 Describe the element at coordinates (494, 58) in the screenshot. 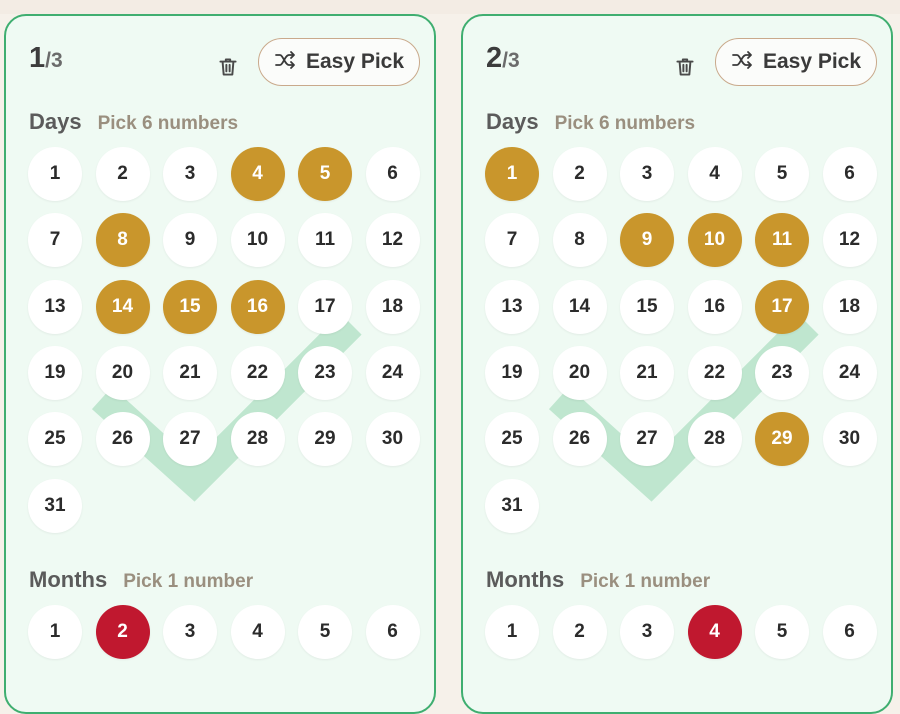

I see `ticket-index: 2` at that location.